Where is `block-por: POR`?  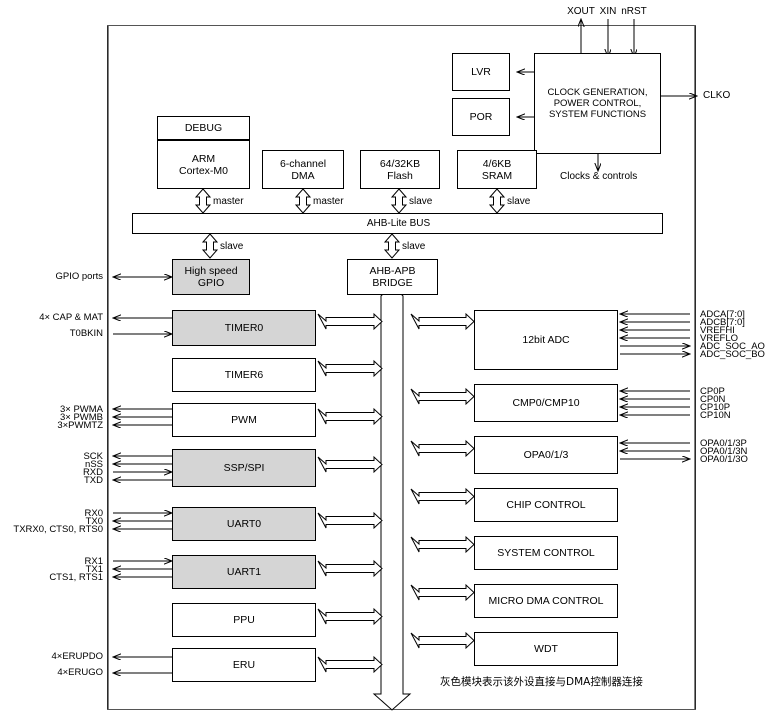 block-por: POR is located at coordinates (481, 117).